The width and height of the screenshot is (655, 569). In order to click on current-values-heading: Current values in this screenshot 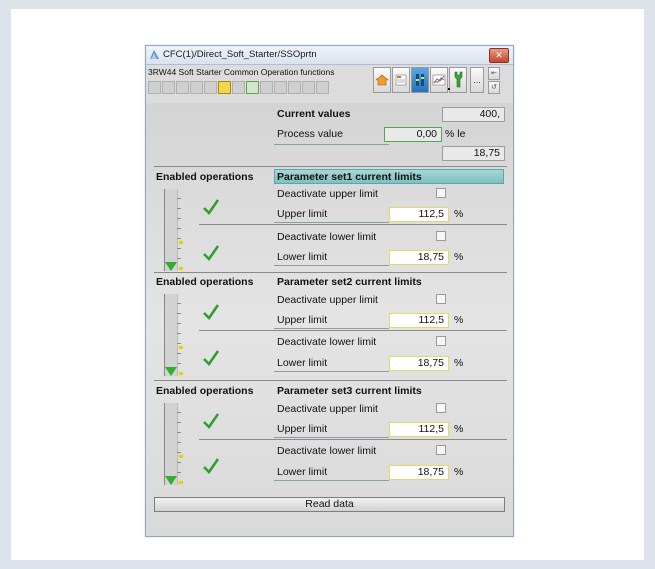, I will do `click(314, 114)`.